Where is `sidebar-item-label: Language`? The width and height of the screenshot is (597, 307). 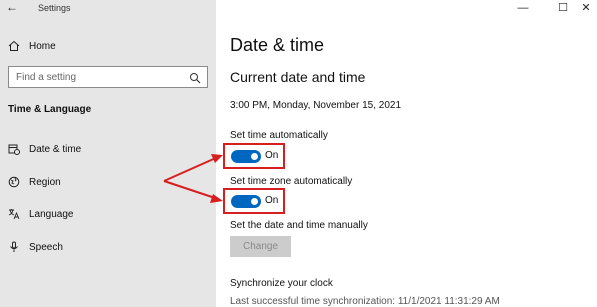 sidebar-item-label: Language is located at coordinates (51, 214).